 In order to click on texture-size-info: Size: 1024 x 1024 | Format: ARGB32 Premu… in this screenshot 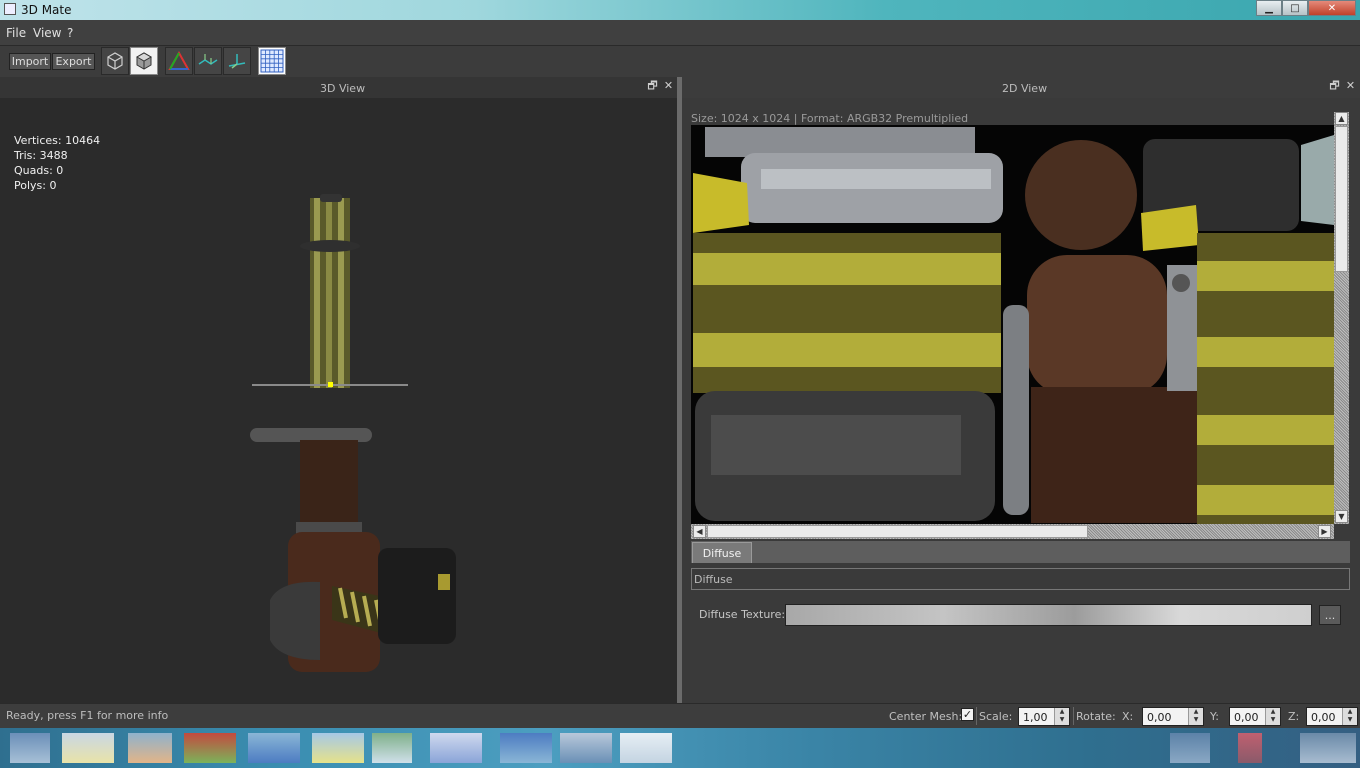, I will do `click(830, 118)`.